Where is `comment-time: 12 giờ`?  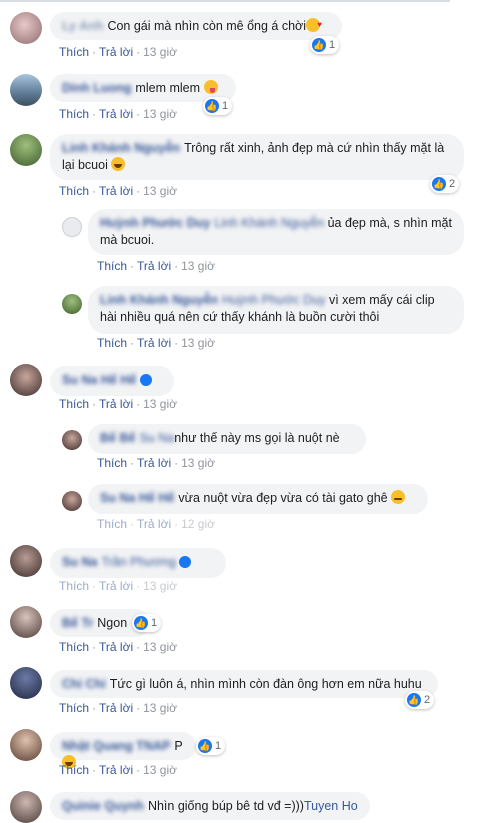
comment-time: 12 giờ is located at coordinates (198, 524).